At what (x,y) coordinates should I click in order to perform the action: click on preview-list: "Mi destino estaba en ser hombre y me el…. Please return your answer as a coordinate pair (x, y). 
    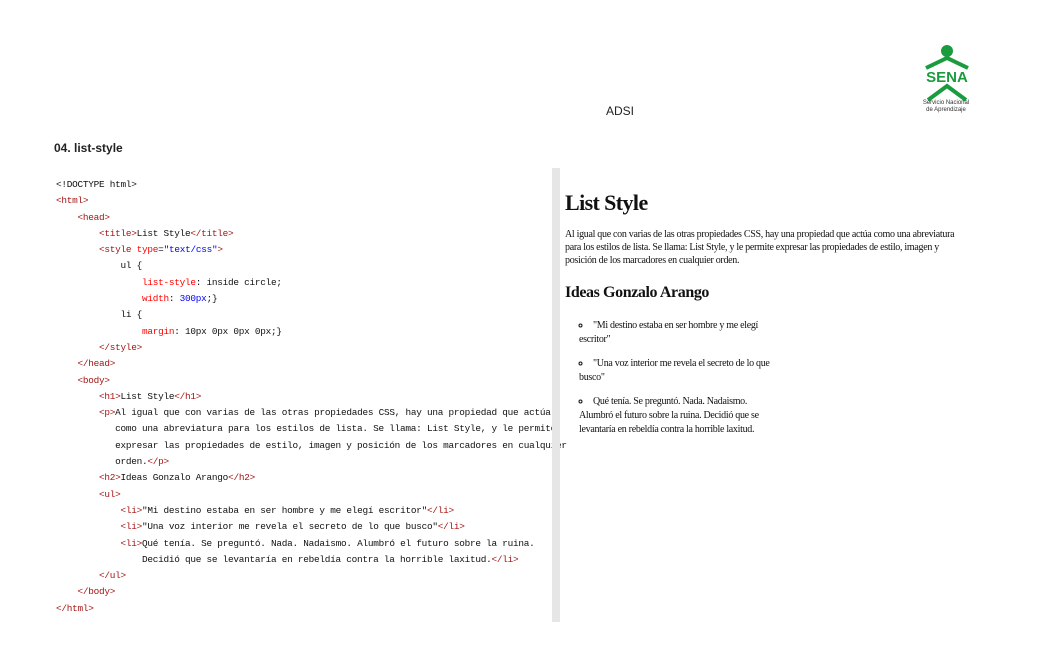
    Looking at the image, I should click on (672, 378).